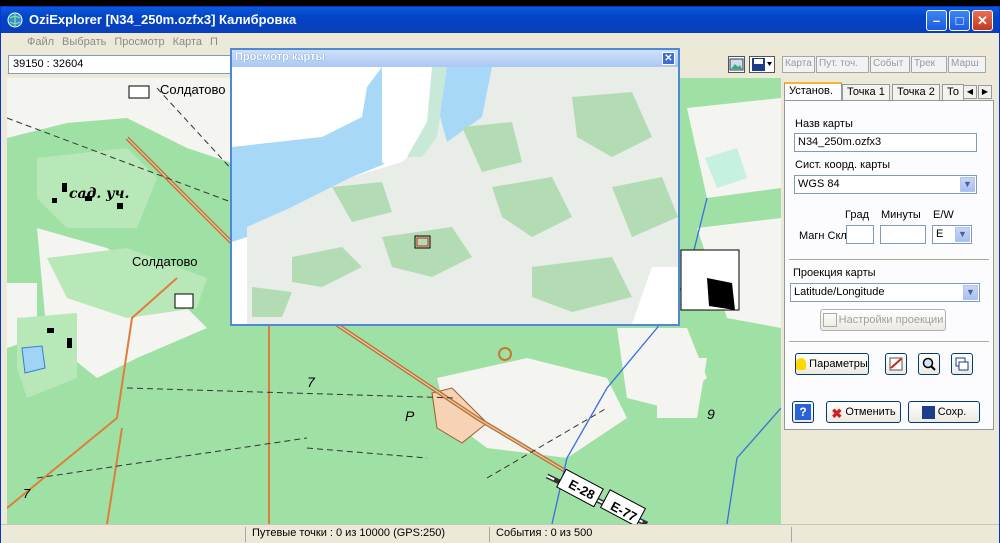  What do you see at coordinates (885, 184) in the screenshot?
I see `coord-system-select: WGS 84 ▼` at bounding box center [885, 184].